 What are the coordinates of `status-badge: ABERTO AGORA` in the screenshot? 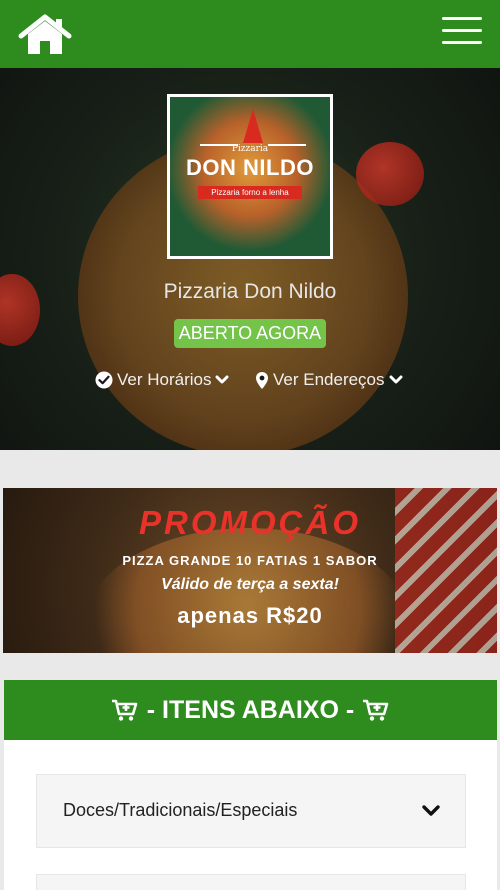 It's located at (250, 333).